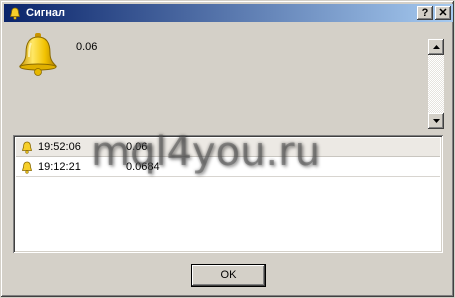 The width and height of the screenshot is (455, 298). What do you see at coordinates (228, 13) in the screenshot?
I see `title-bar: Сигнал ? ✕` at bounding box center [228, 13].